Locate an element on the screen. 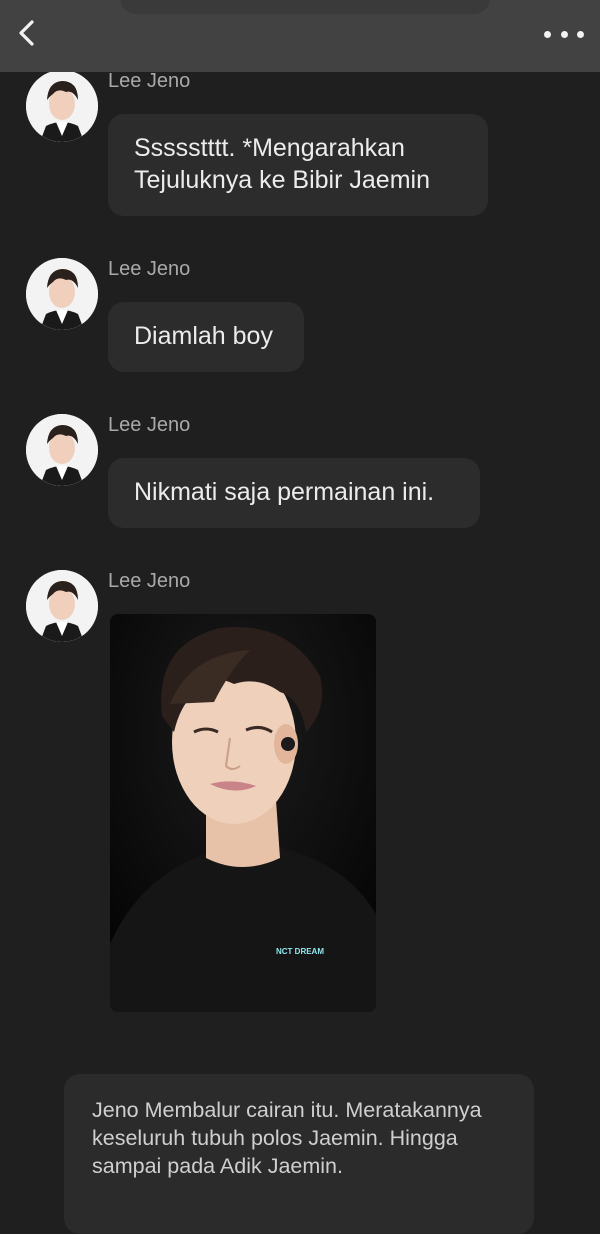 Image resolution: width=600 pixels, height=1234 pixels. shirt-text: NCT DREAM is located at coordinates (300, 951).